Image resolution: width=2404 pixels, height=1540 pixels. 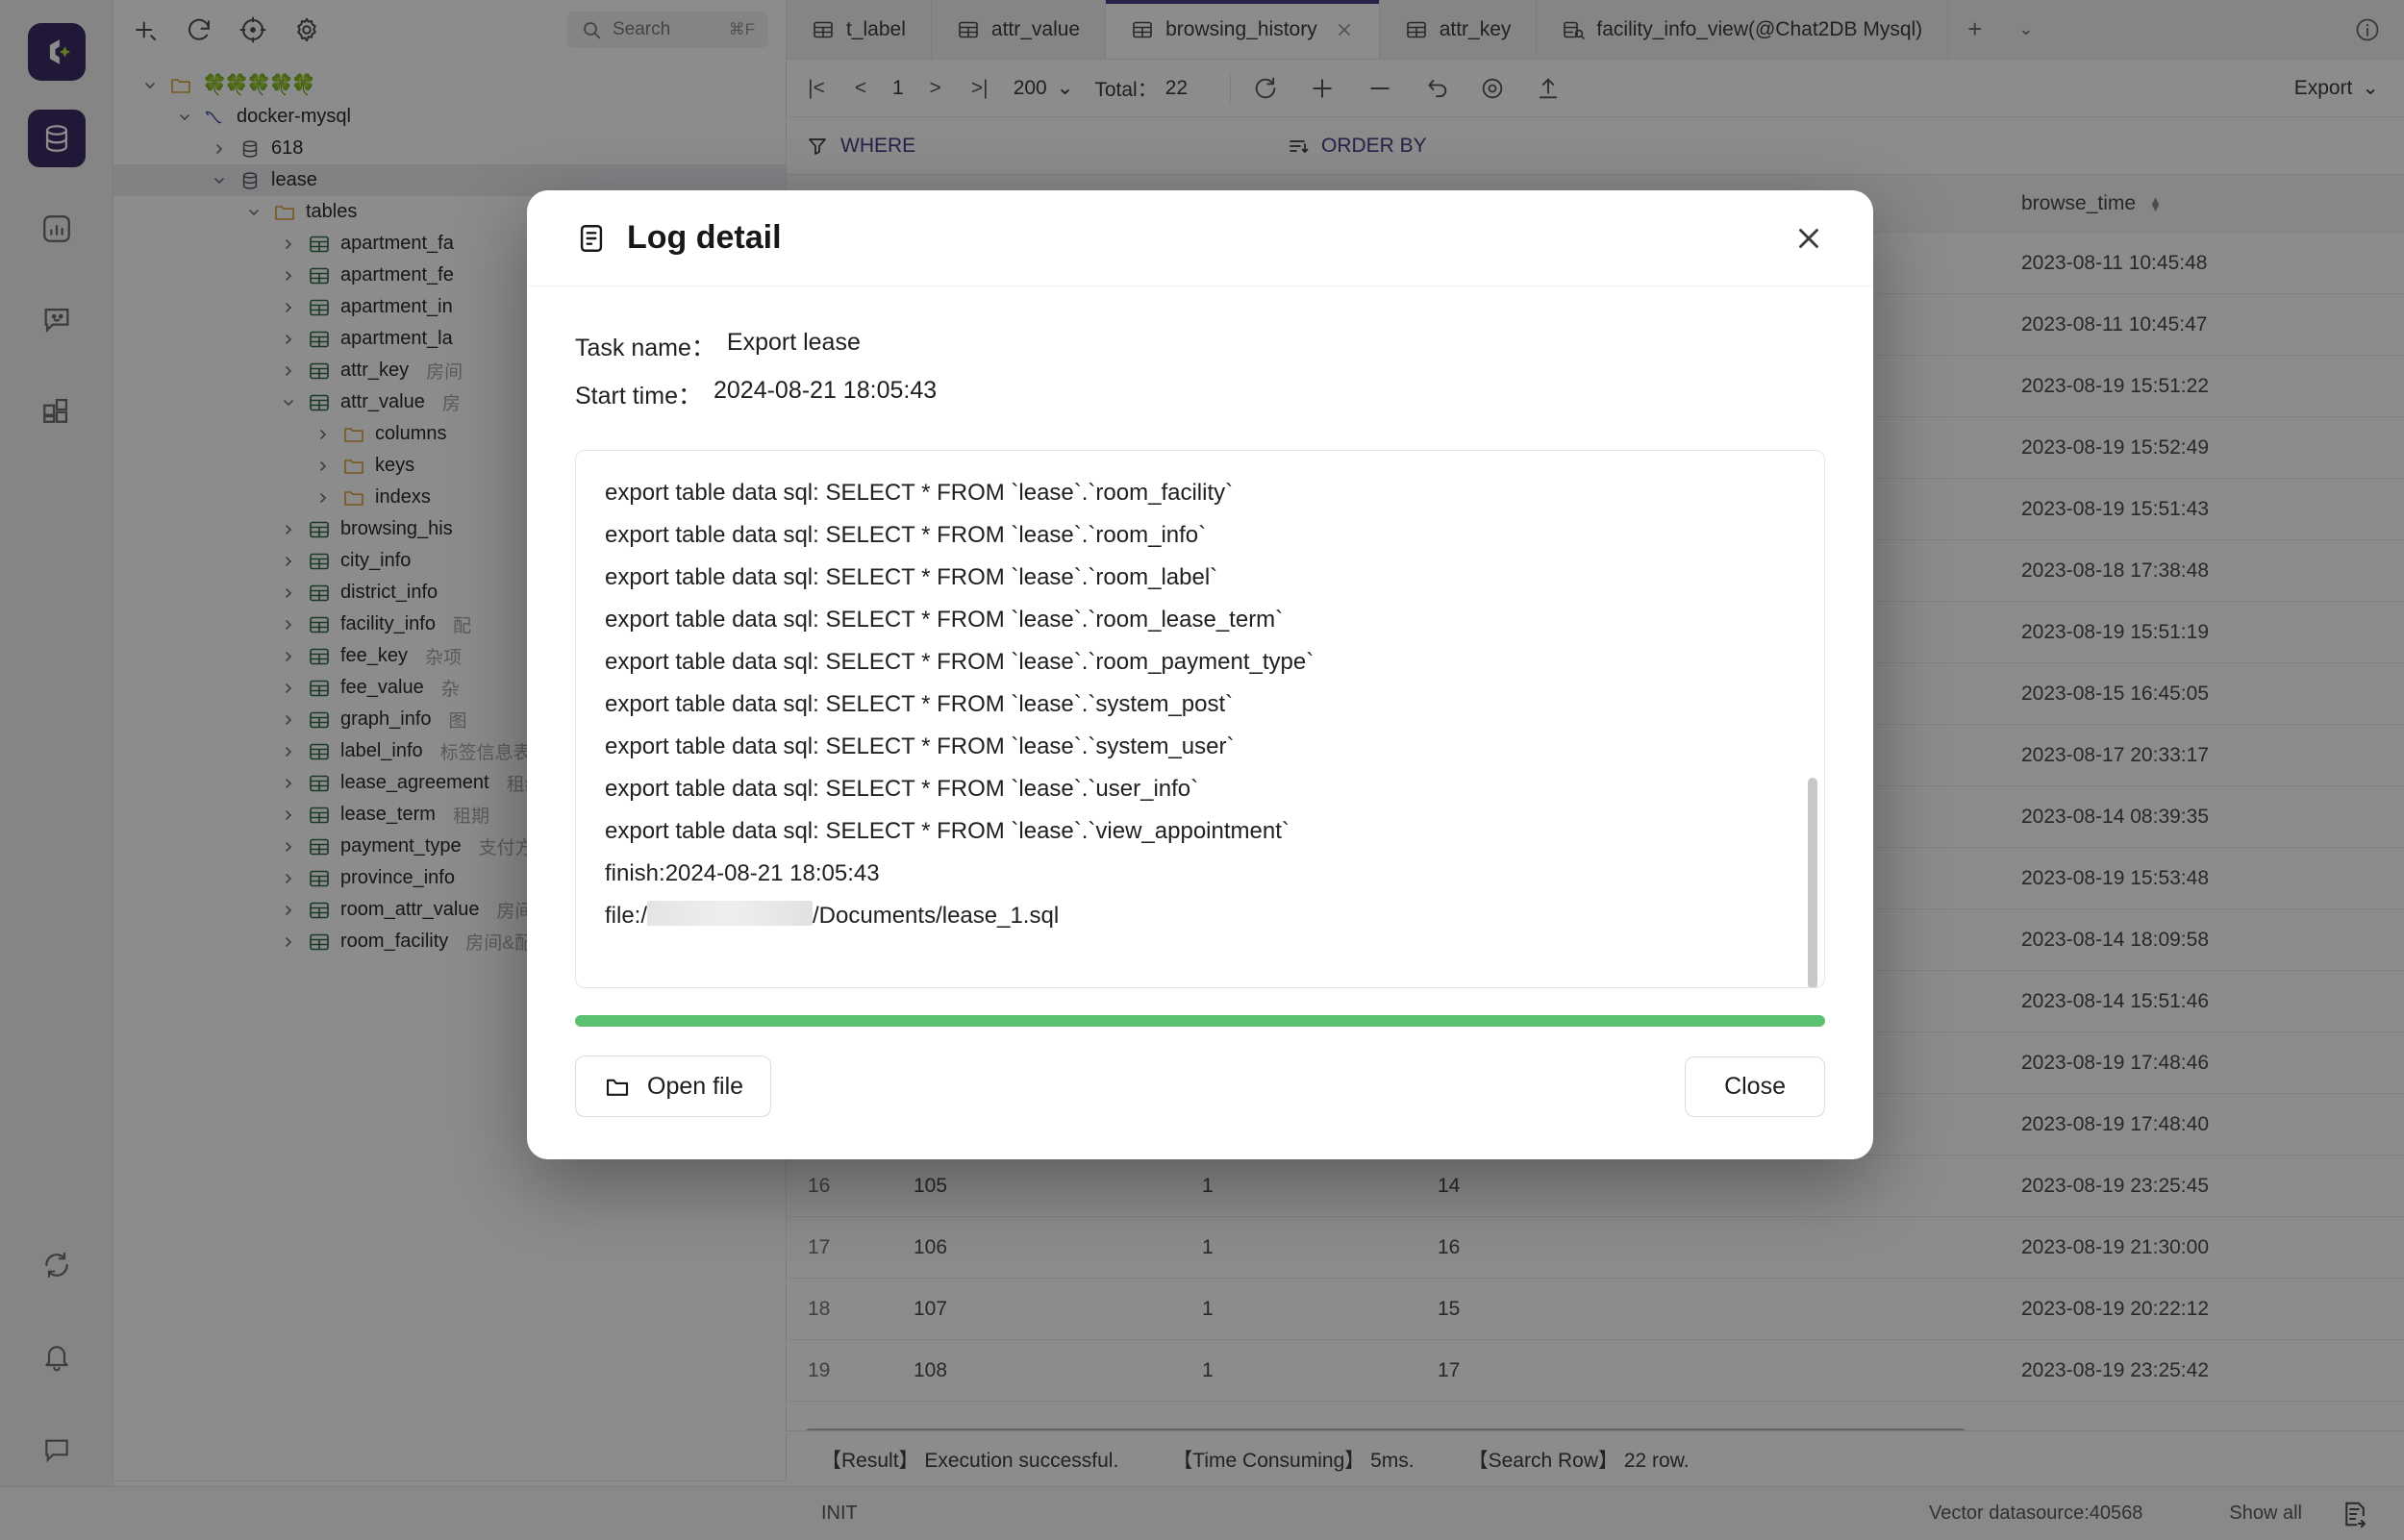 I want to click on close-button: Close, so click(x=1755, y=1086).